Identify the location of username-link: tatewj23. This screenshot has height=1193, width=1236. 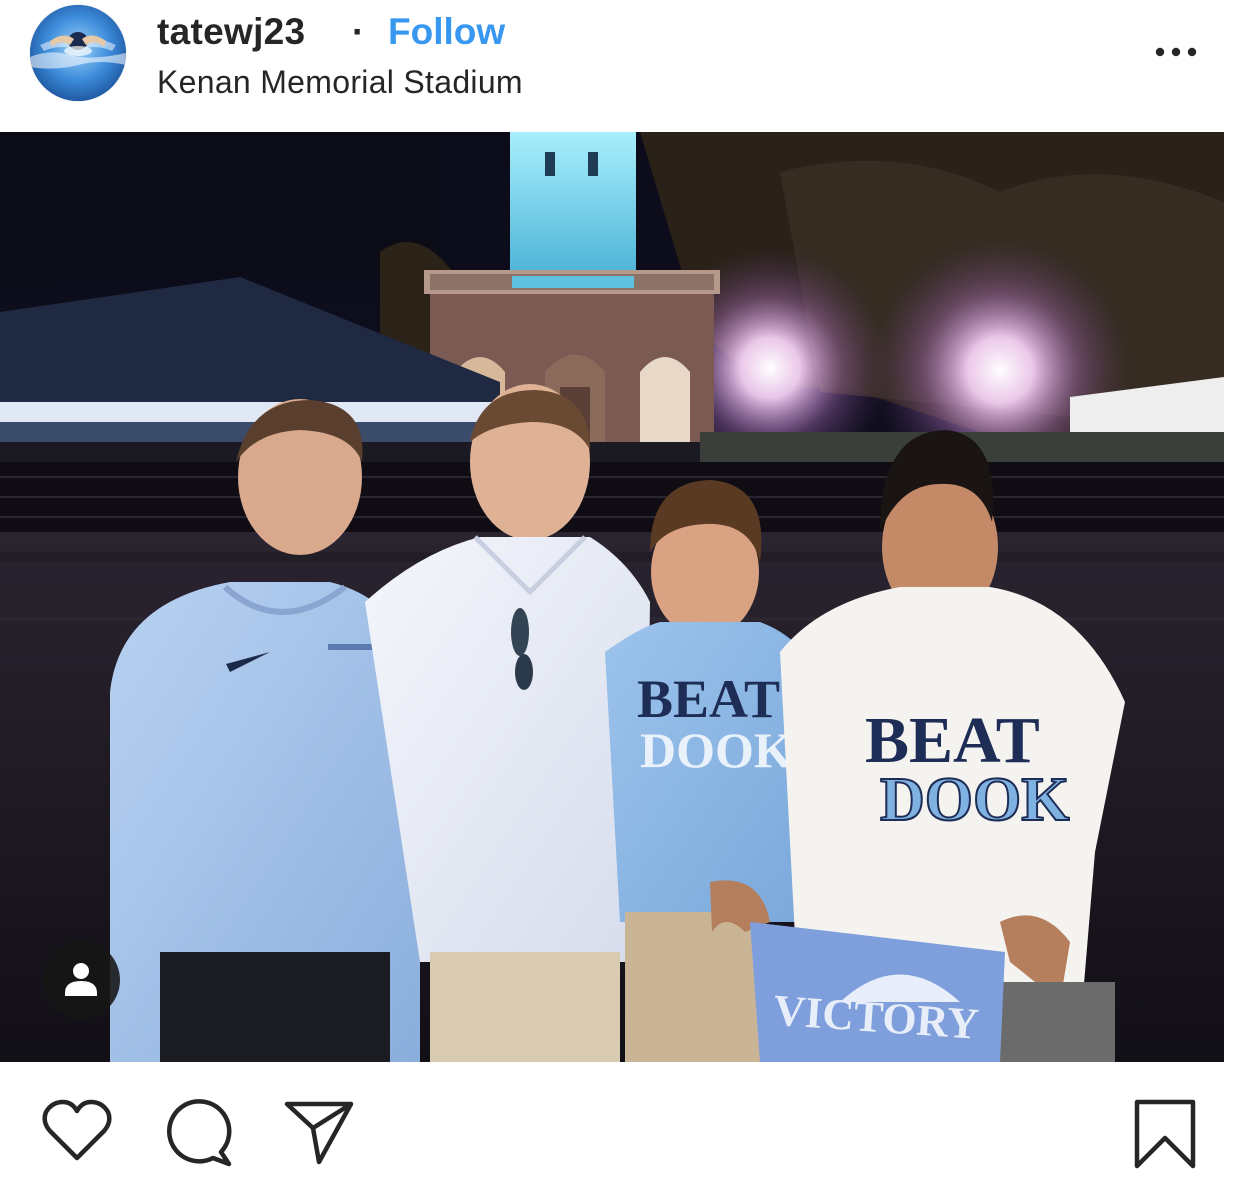
(231, 32).